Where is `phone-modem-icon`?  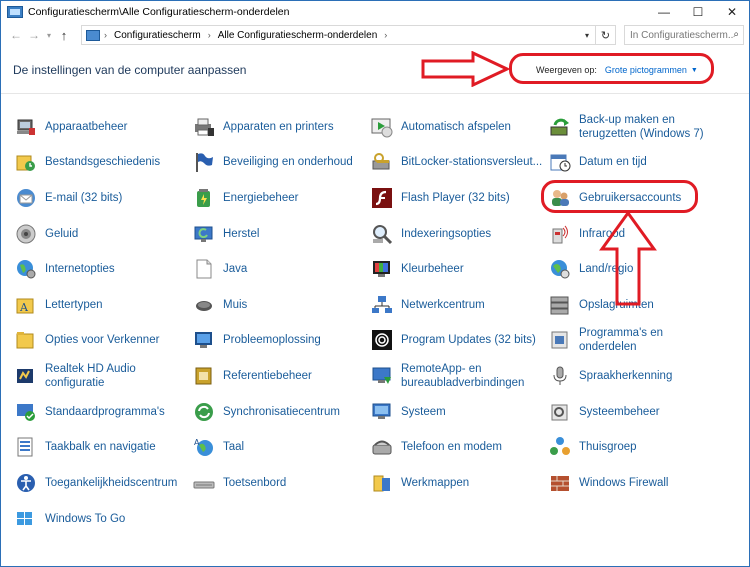 phone-modem-icon is located at coordinates (382, 447).